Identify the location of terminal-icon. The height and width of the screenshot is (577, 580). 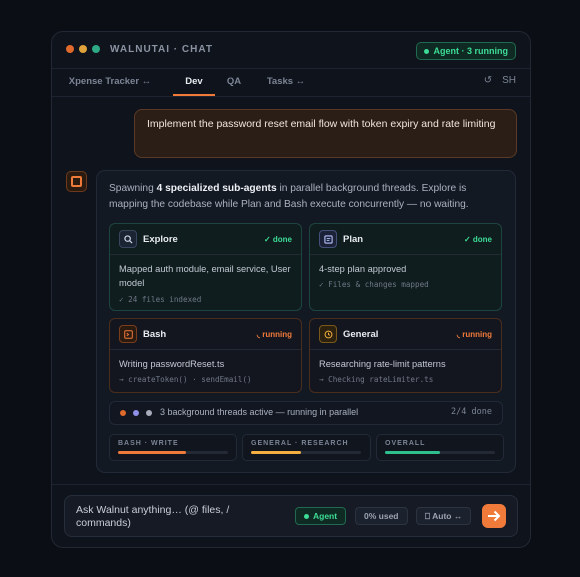
(128, 334).